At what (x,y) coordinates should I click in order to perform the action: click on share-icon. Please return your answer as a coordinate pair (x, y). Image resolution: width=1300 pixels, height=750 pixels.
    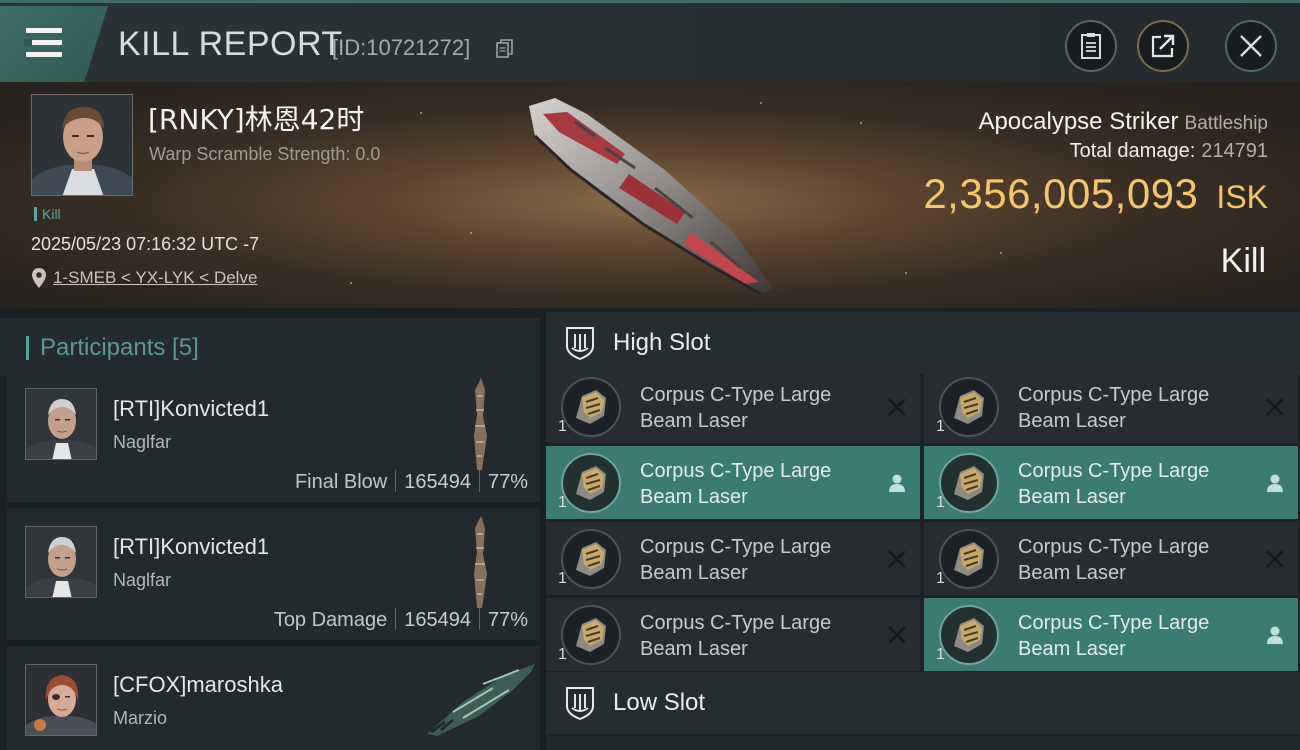
    Looking at the image, I should click on (1163, 46).